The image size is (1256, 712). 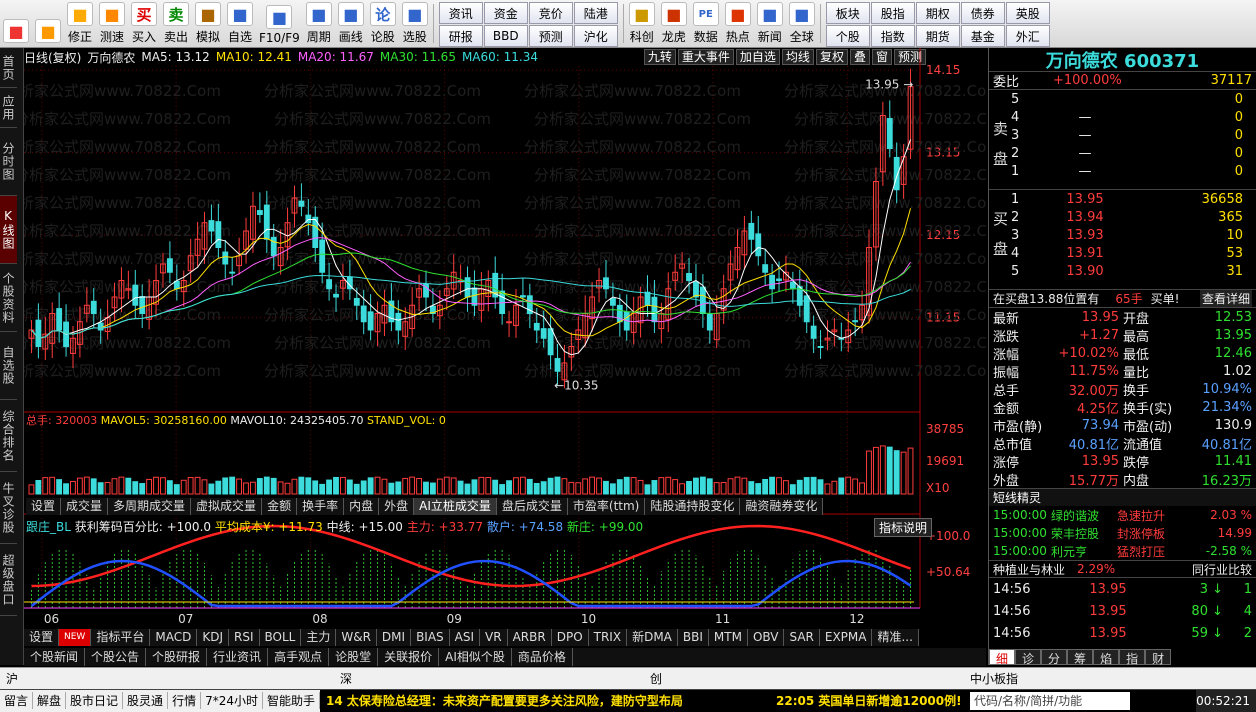 I want to click on ticker-item: 行情, so click(x=185, y=700).